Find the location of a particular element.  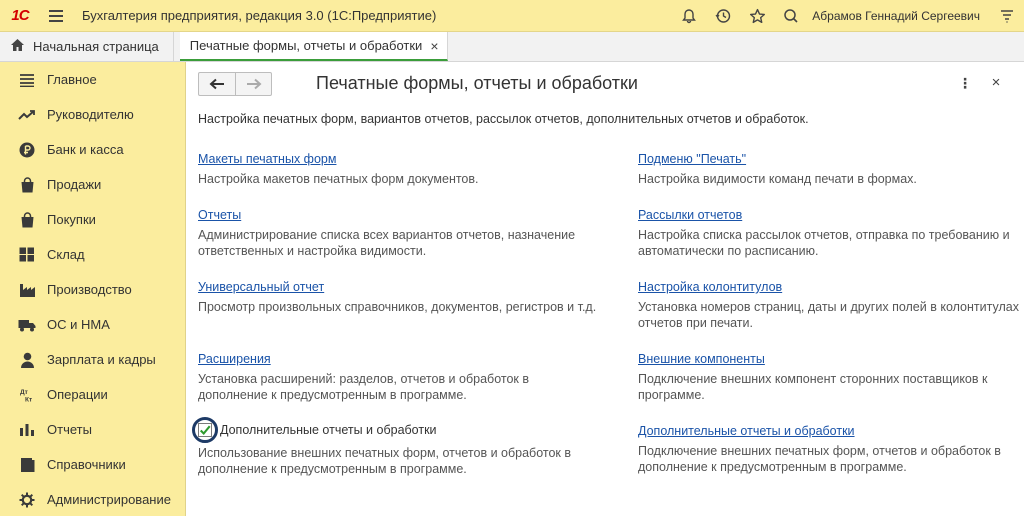

factory-icon is located at coordinates (27, 290).